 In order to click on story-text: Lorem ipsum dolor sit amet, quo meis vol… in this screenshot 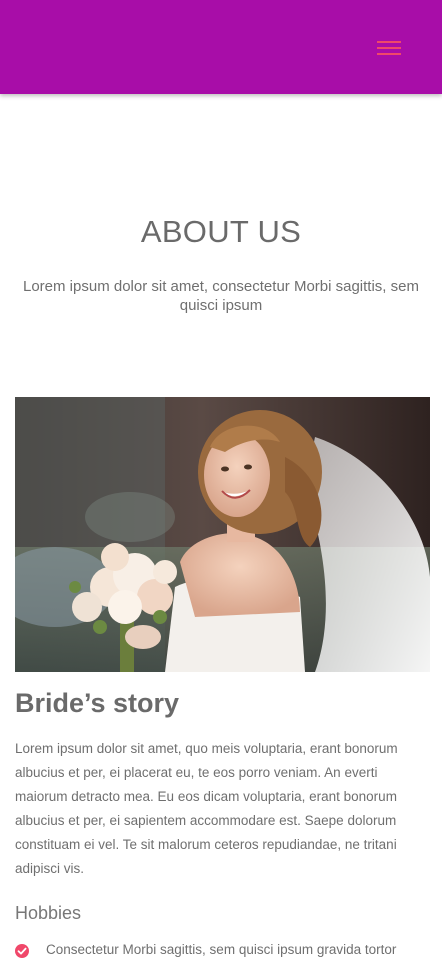, I will do `click(206, 808)`.